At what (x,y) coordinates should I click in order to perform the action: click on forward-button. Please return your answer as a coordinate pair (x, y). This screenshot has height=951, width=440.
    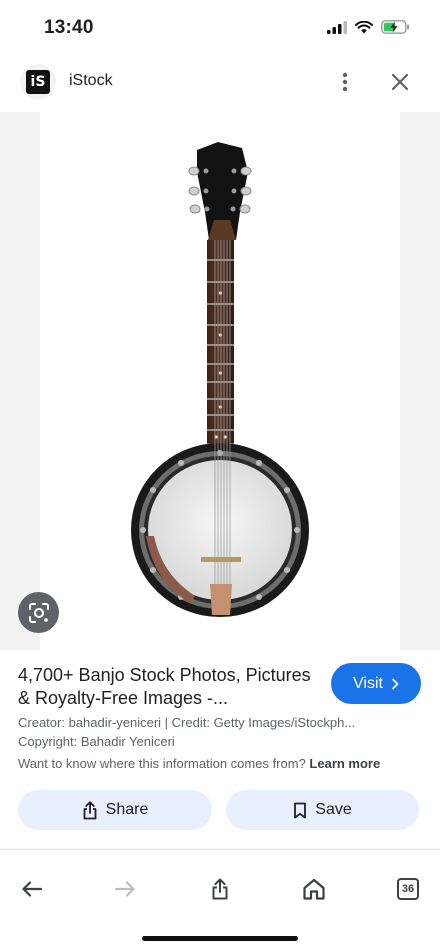
    Looking at the image, I should click on (125, 889).